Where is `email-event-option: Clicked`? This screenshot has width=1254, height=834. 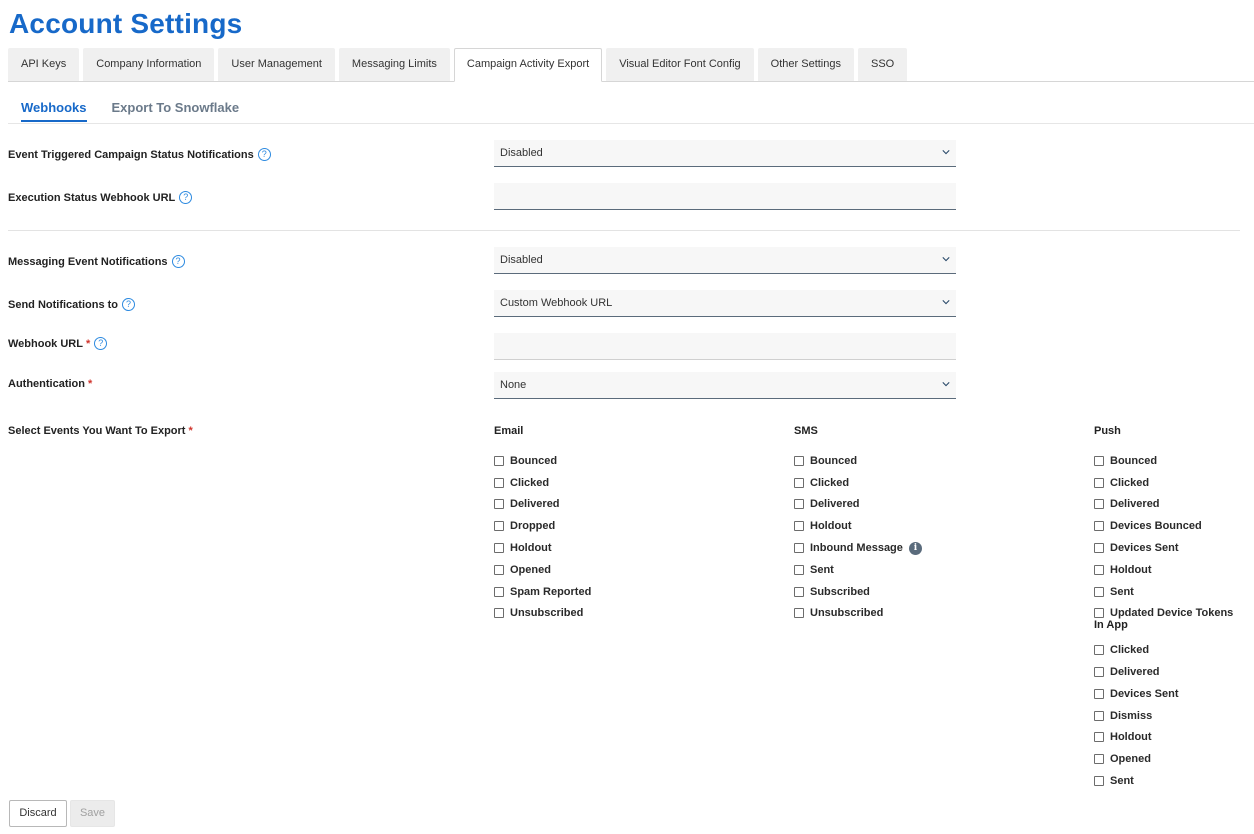
email-event-option: Clicked is located at coordinates (542, 483).